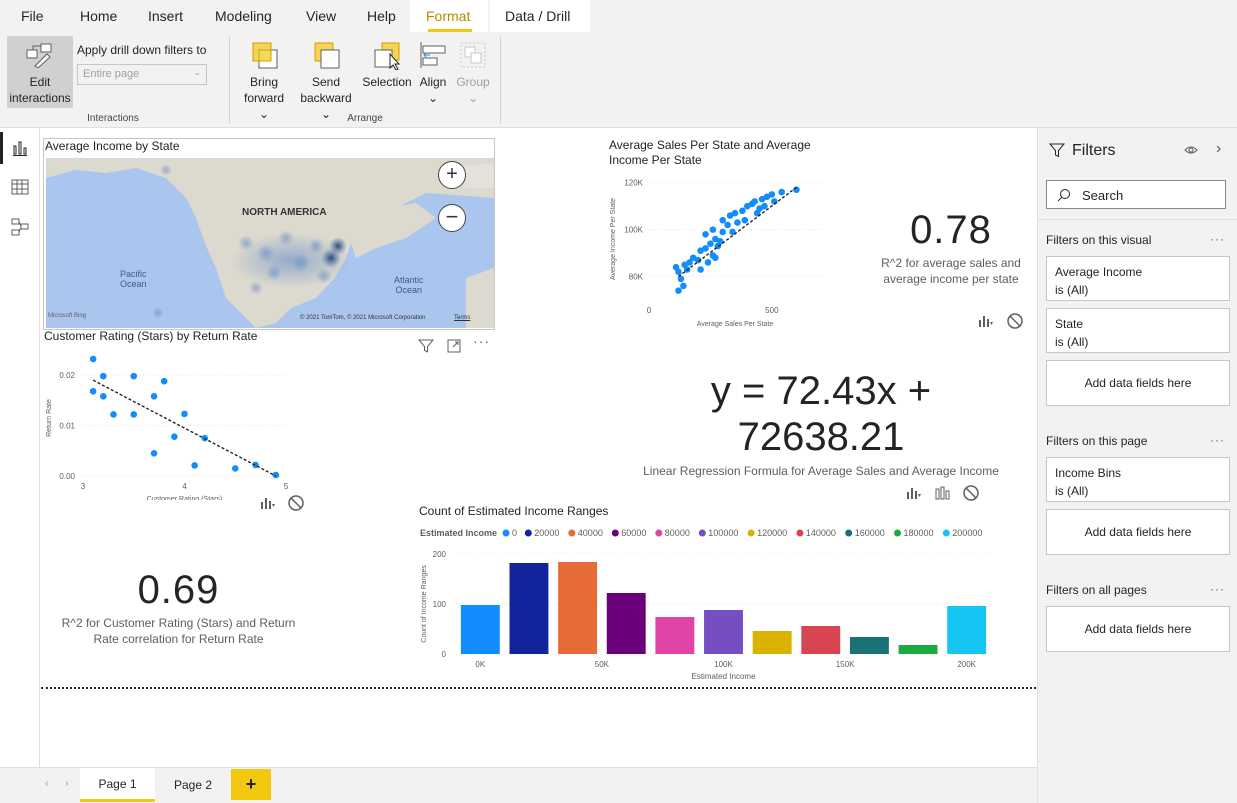 Image resolution: width=1237 pixels, height=803 pixels. What do you see at coordinates (870, 533) in the screenshot?
I see `legend-entry: 160000` at bounding box center [870, 533].